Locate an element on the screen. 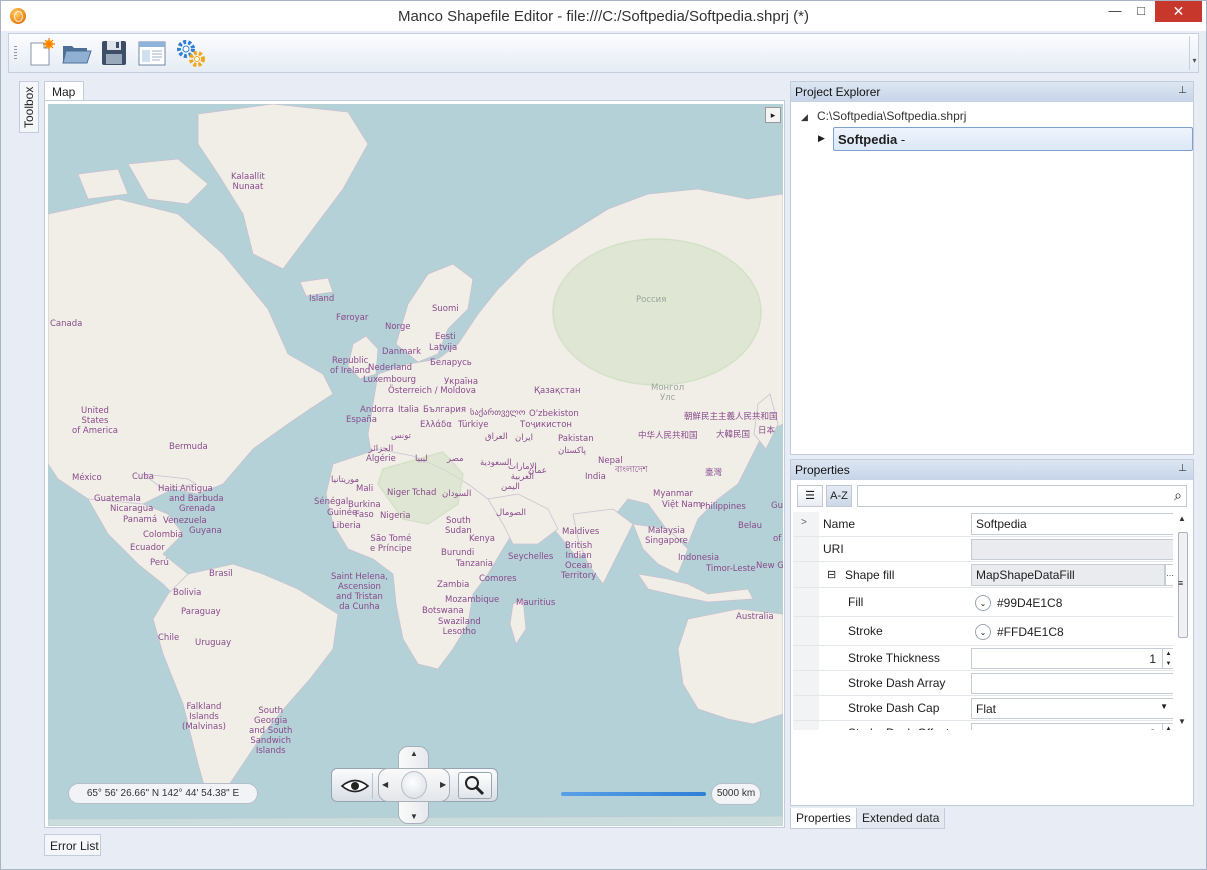 The height and width of the screenshot is (870, 1207). fill-color-value: ⌄ #99D4E1C8 is located at coordinates (1072, 602).